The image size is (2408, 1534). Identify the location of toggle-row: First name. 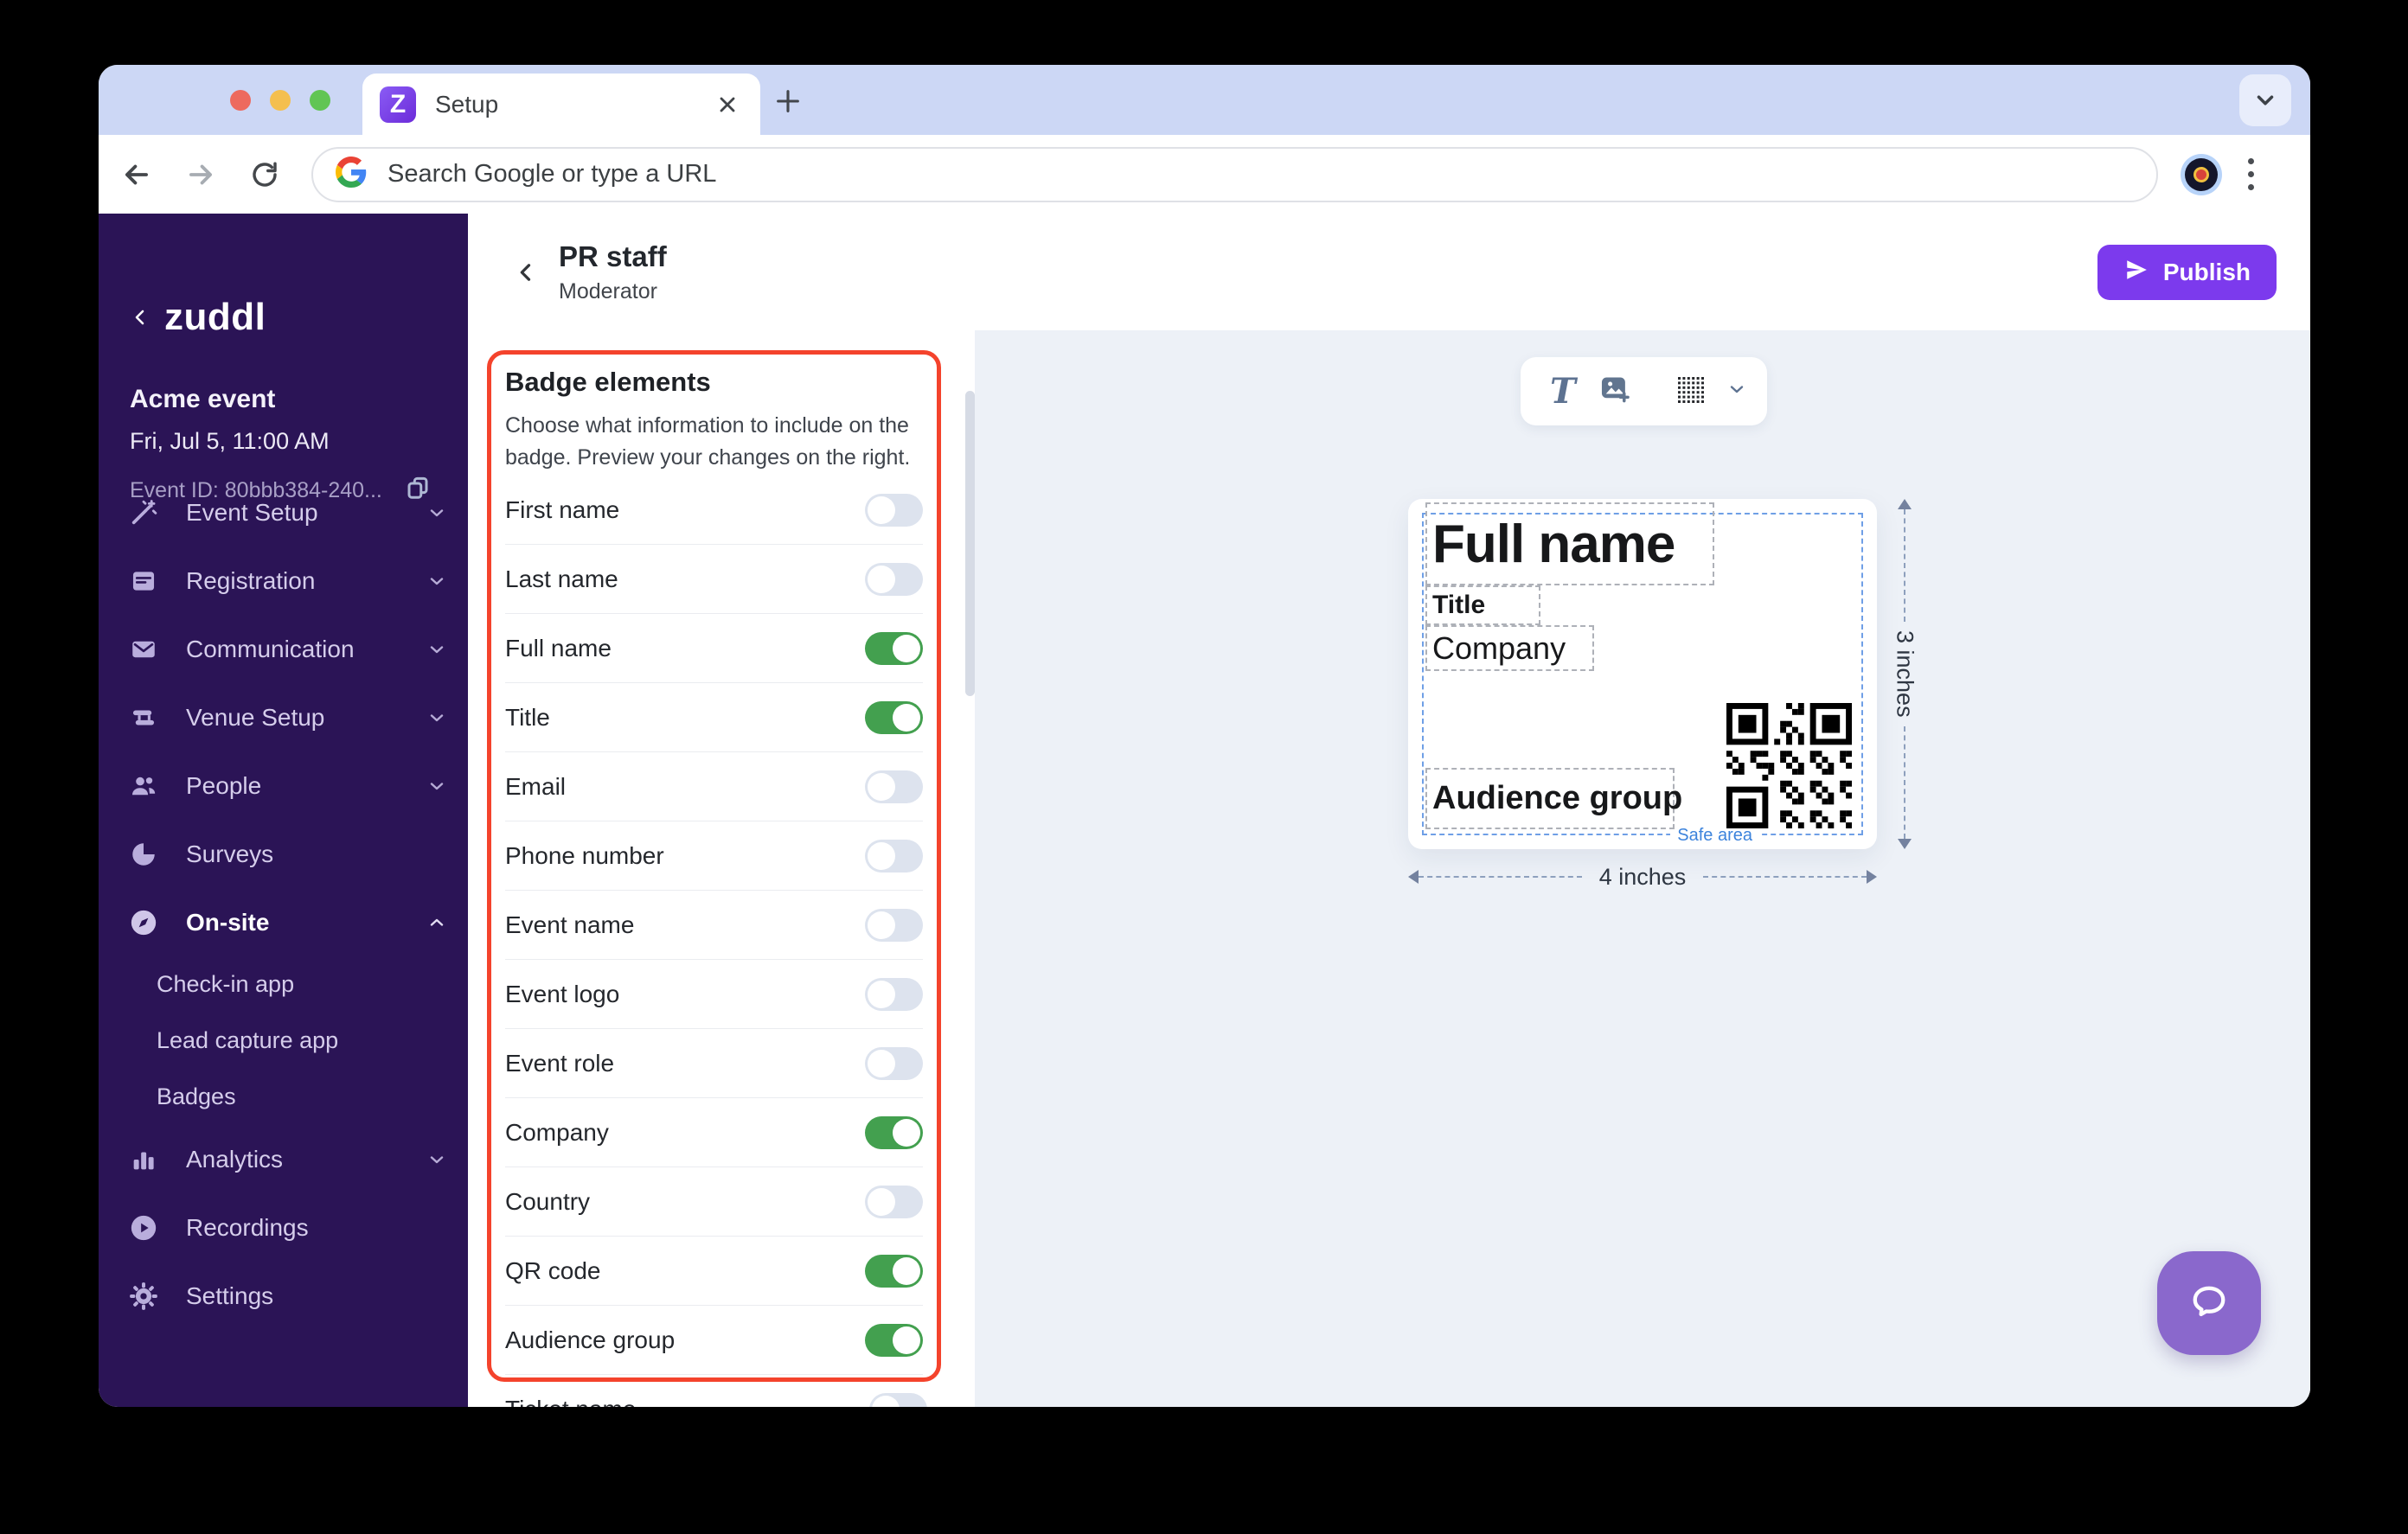
(714, 511).